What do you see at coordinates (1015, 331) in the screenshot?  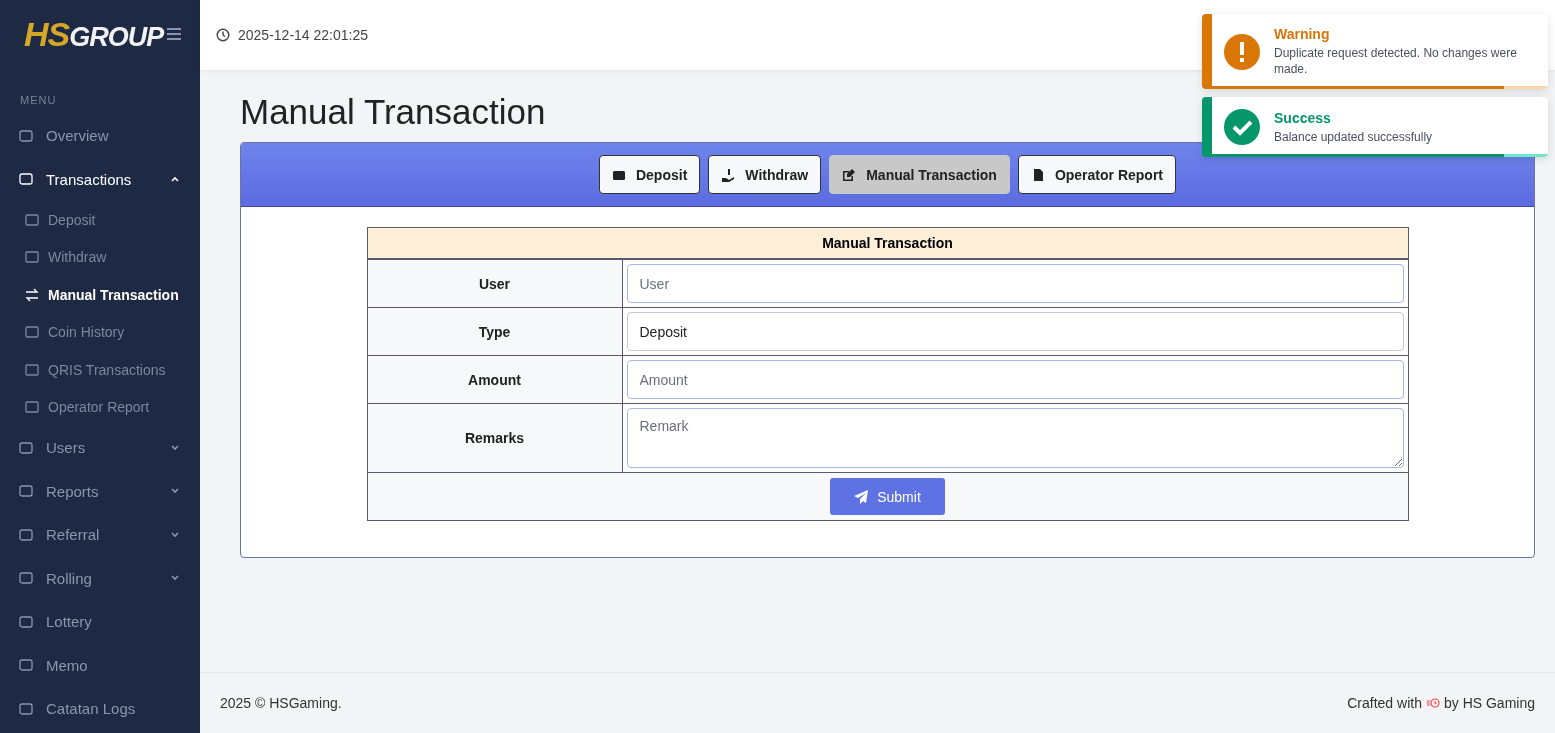 I see `select-field: Deposit` at bounding box center [1015, 331].